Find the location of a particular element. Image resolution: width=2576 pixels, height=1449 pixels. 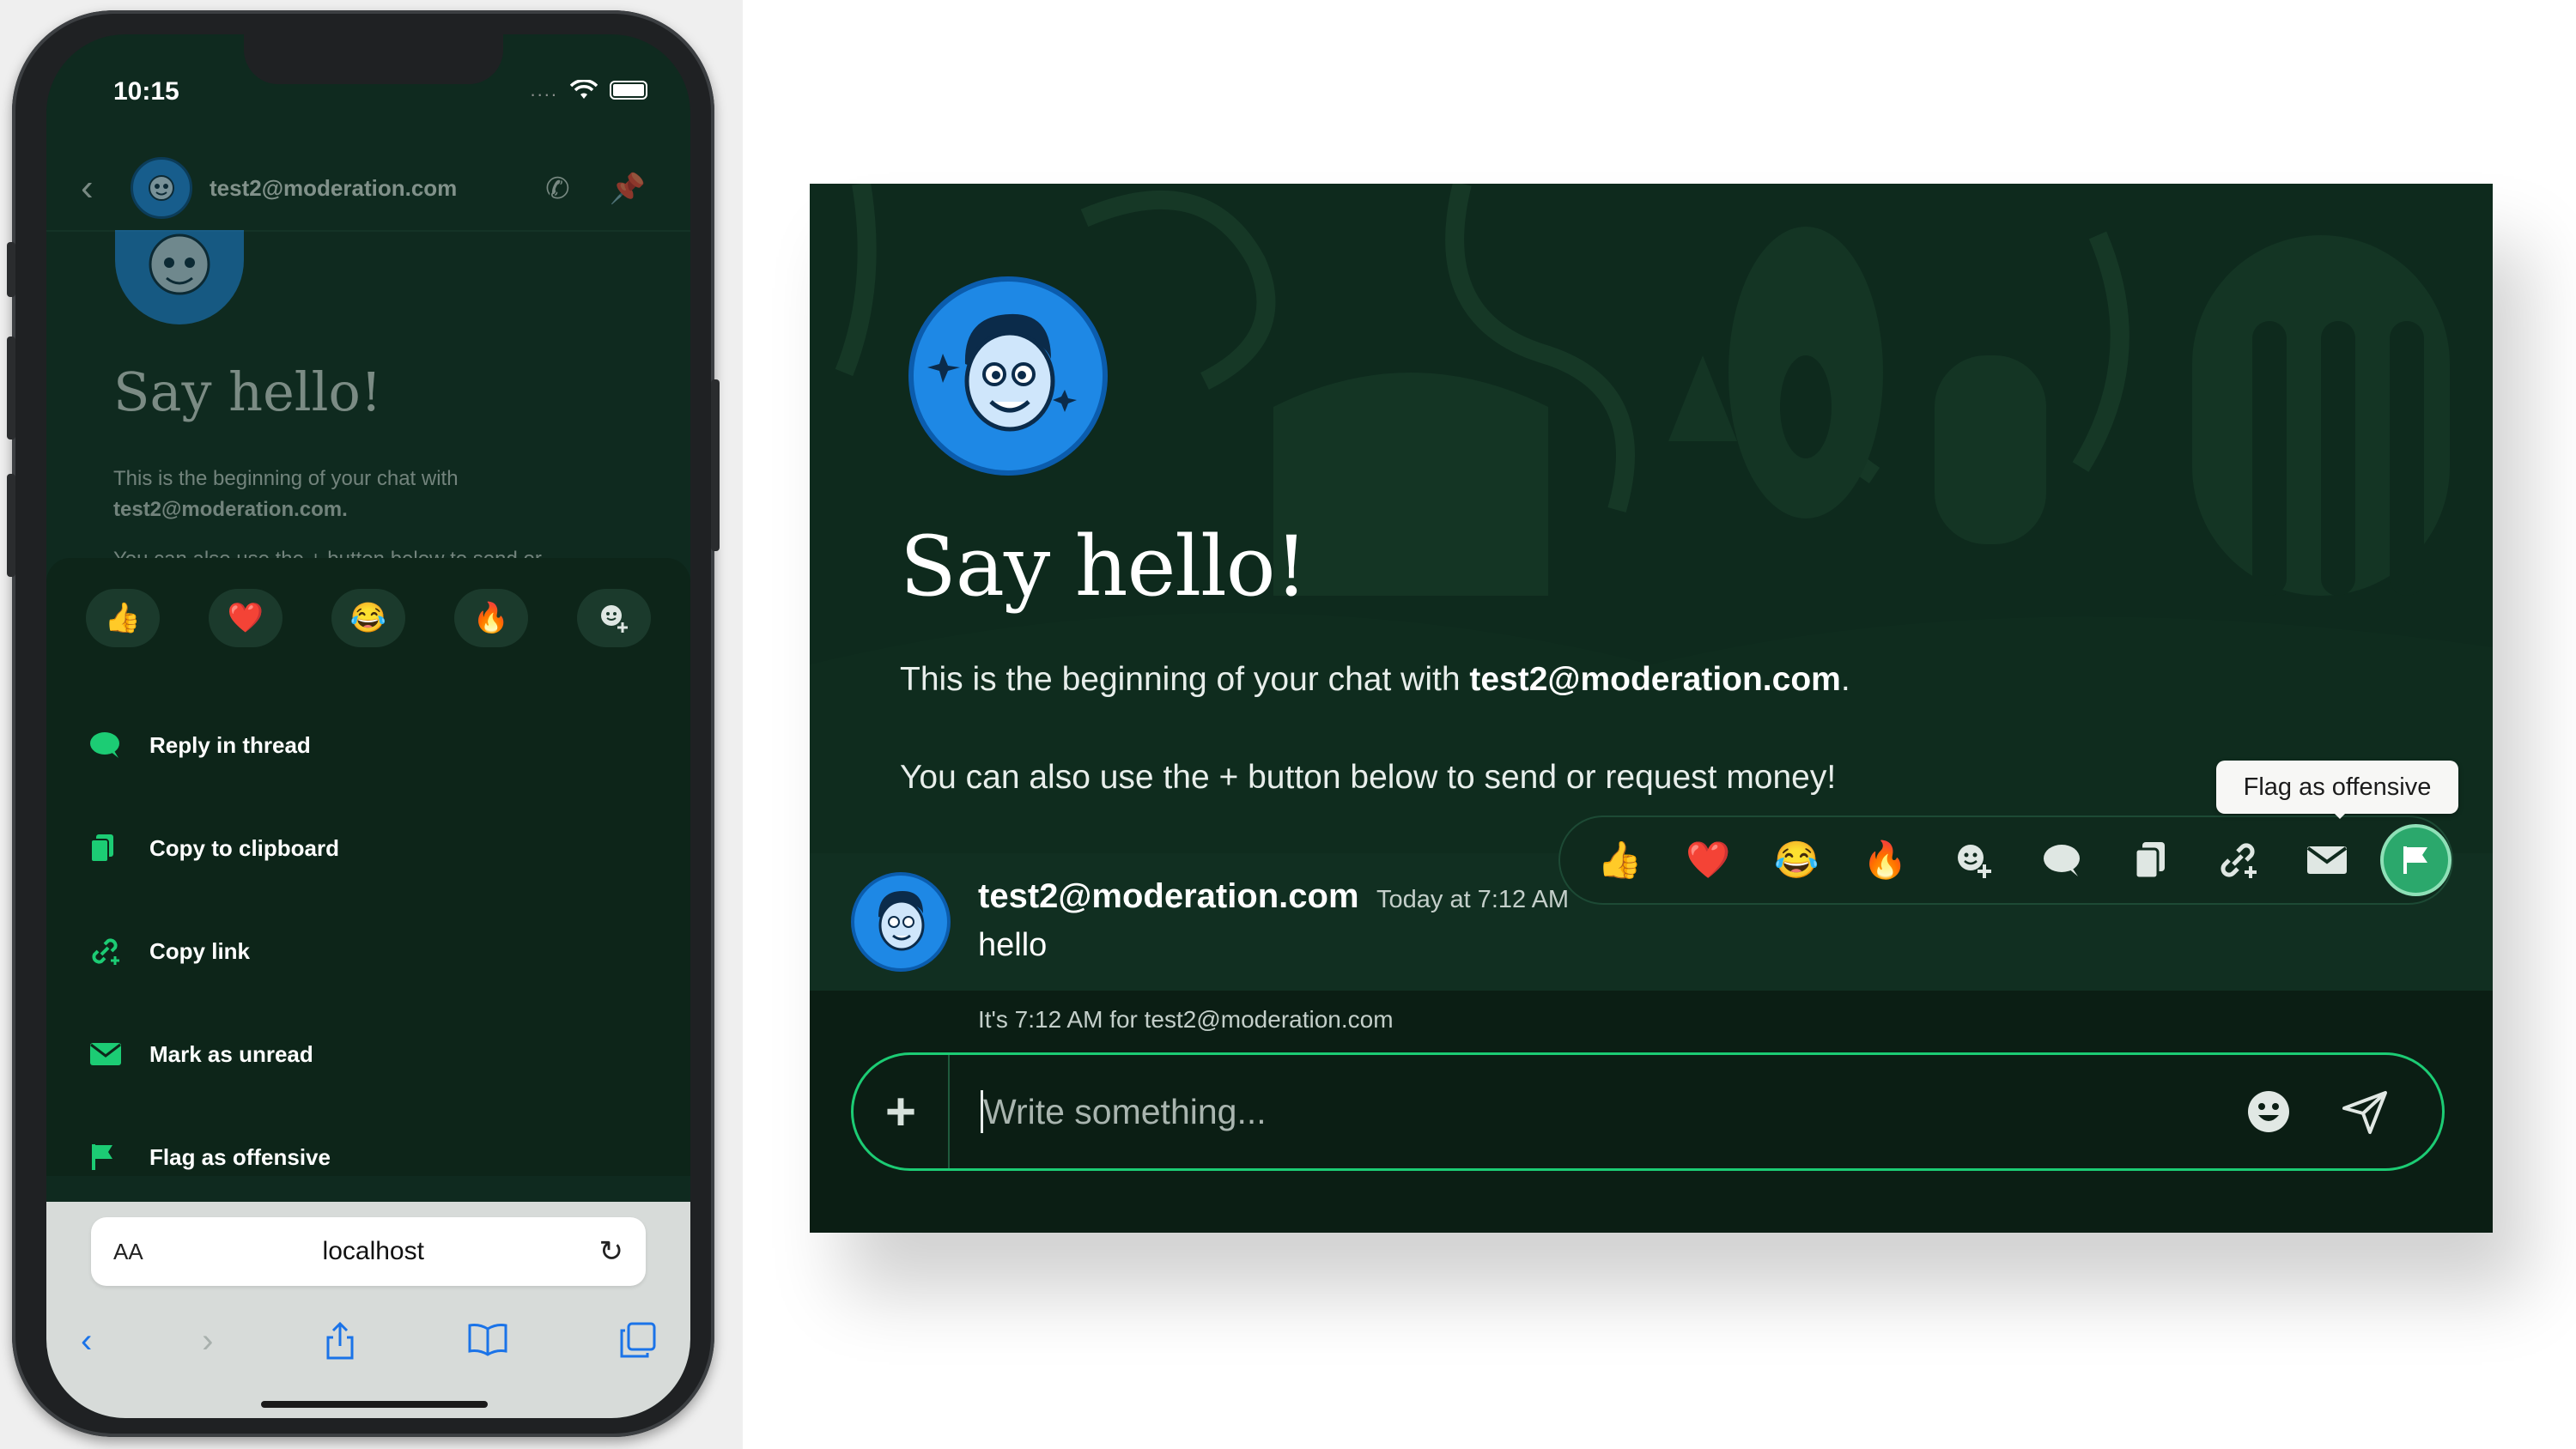

safari-bottom-bar: AA localhost ↻ ‹ › is located at coordinates (368, 1310).